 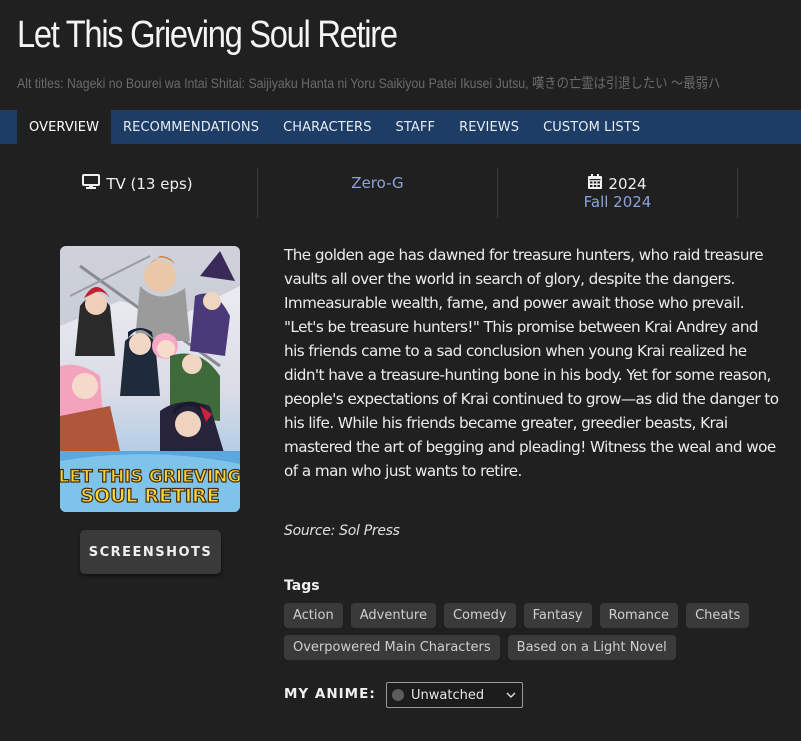 I want to click on watch-status-select: Unwatched, so click(x=454, y=695).